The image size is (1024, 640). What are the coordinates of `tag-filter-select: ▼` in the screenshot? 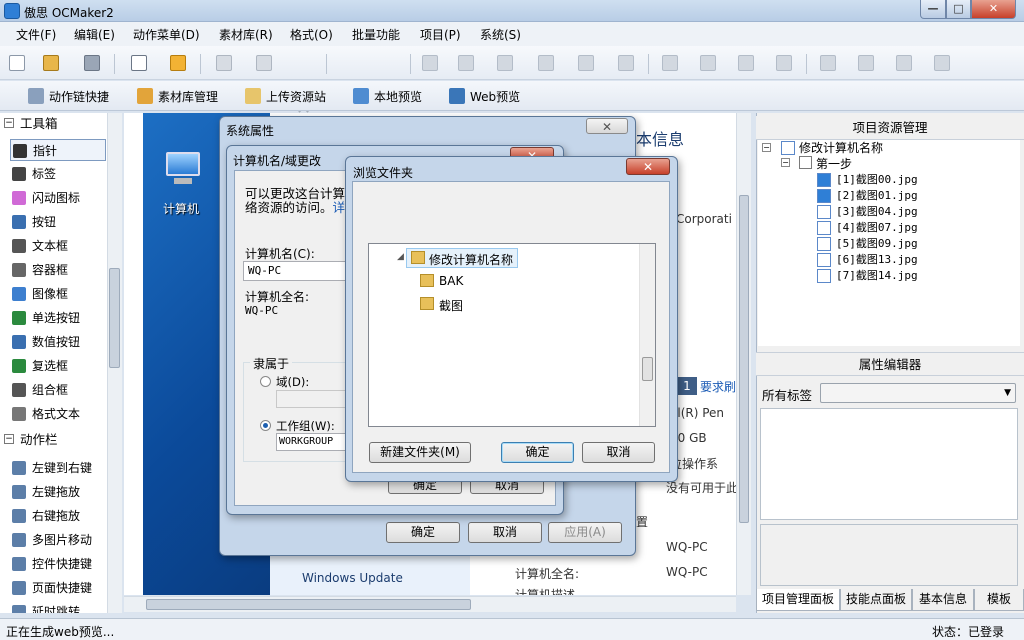 It's located at (918, 393).